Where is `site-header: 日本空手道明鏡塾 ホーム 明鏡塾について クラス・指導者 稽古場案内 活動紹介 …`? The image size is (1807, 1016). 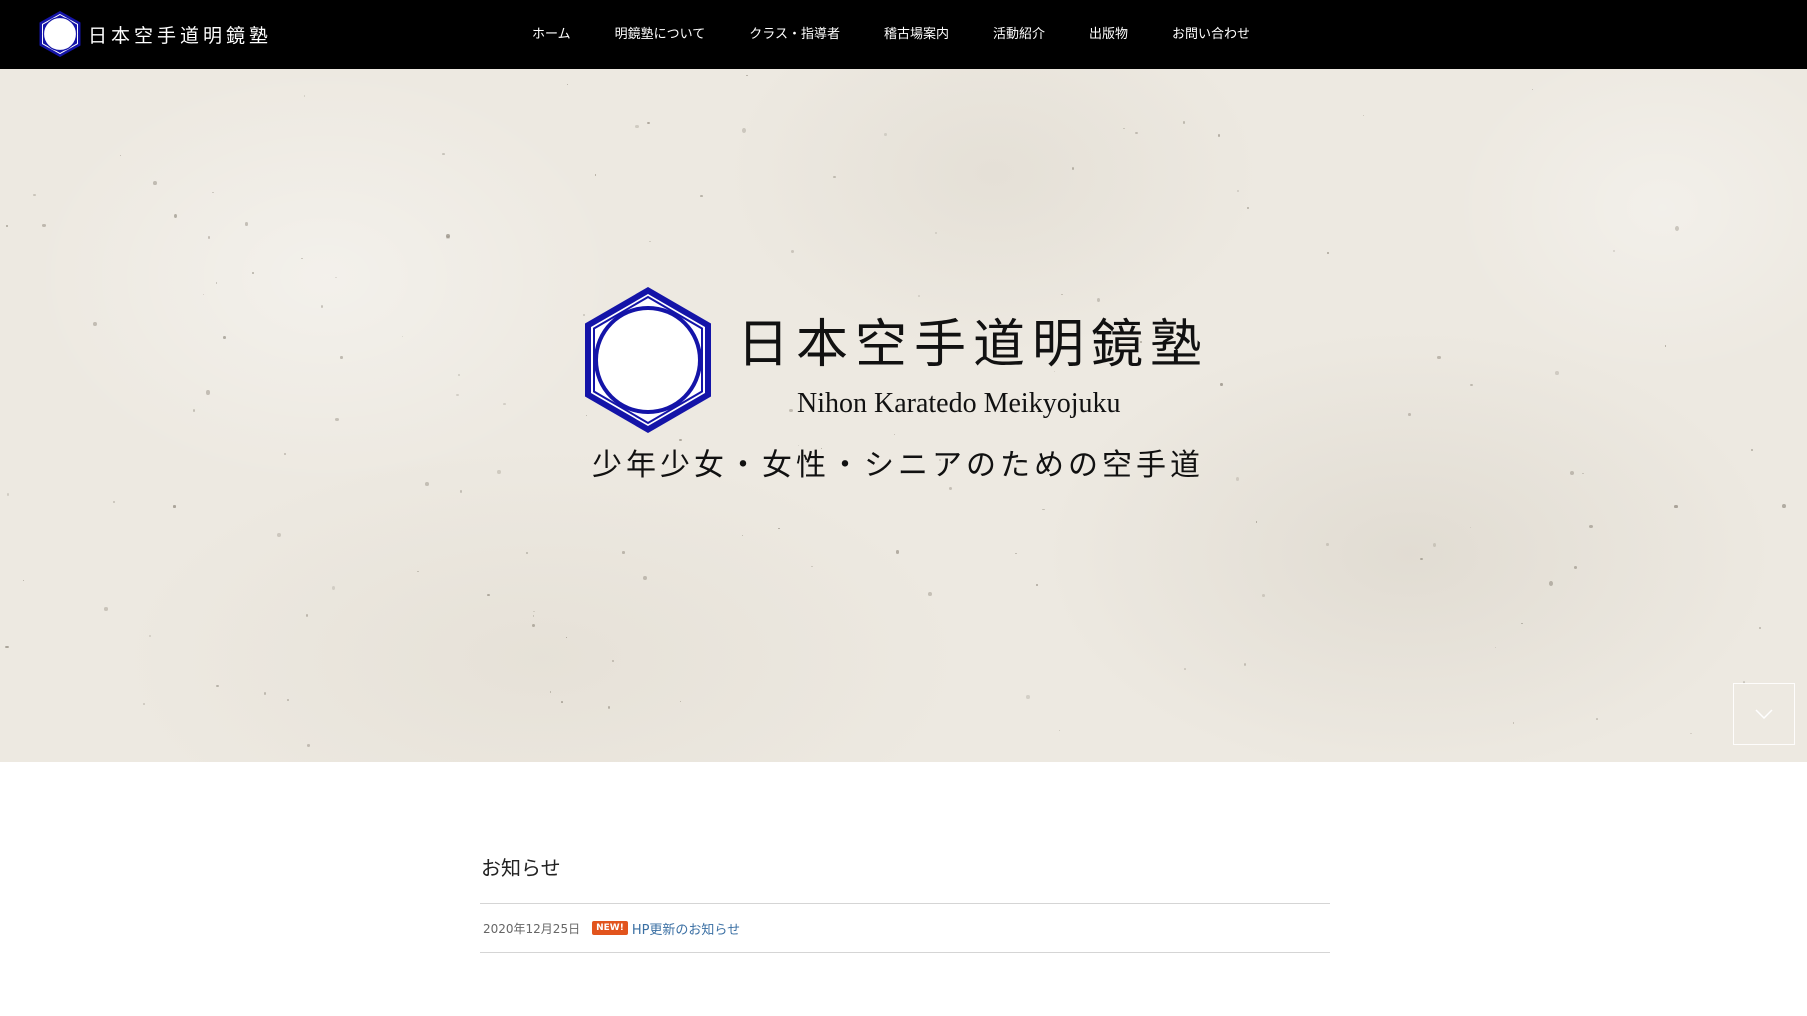 site-header: 日本空手道明鏡塾 ホーム 明鏡塾について クラス・指導者 稽古場案内 活動紹介 … is located at coordinates (903, 34).